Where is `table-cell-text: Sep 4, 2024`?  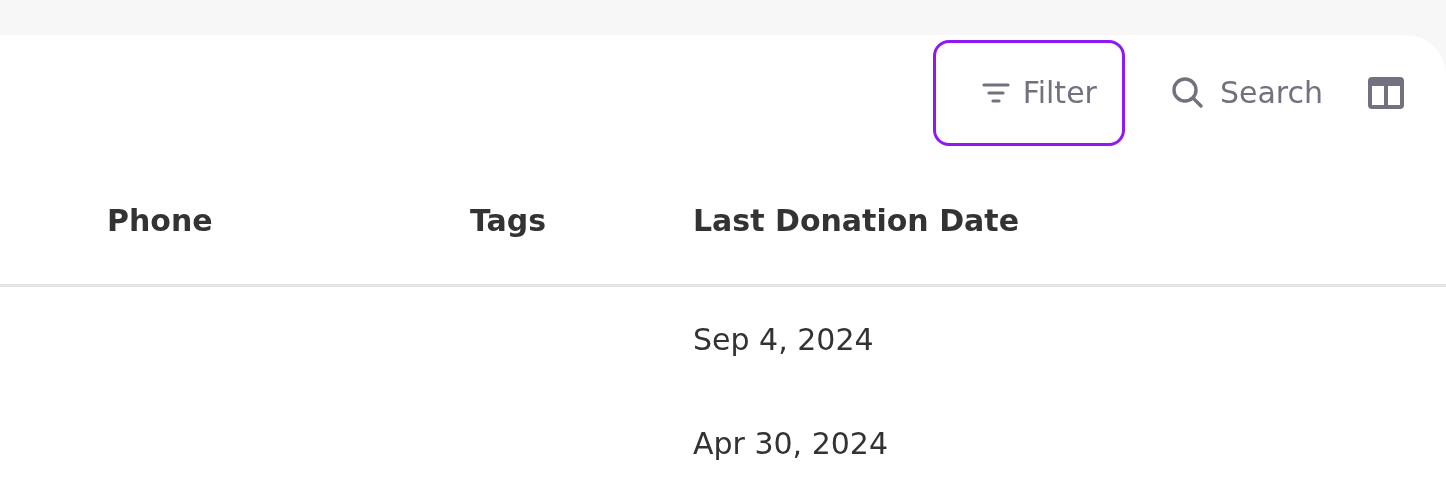 table-cell-text: Sep 4, 2024 is located at coordinates (784, 339).